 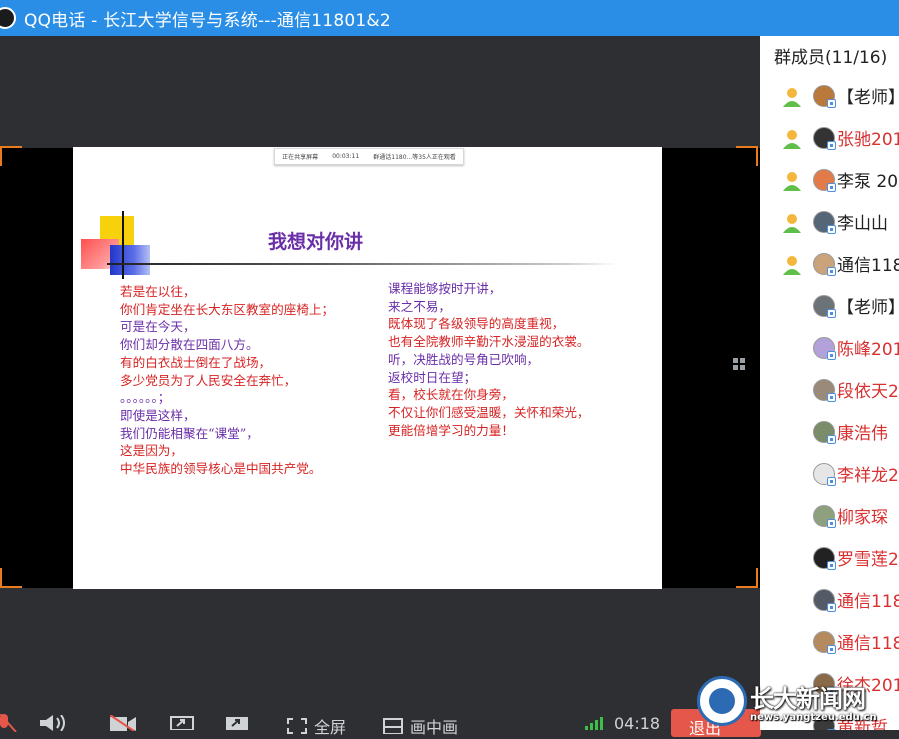 I want to click on watermark-title: 长大新闻网, so click(x=808, y=699).